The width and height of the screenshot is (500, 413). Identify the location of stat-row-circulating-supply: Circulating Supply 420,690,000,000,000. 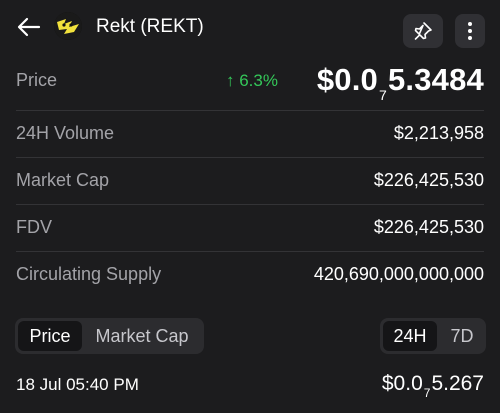
(250, 275).